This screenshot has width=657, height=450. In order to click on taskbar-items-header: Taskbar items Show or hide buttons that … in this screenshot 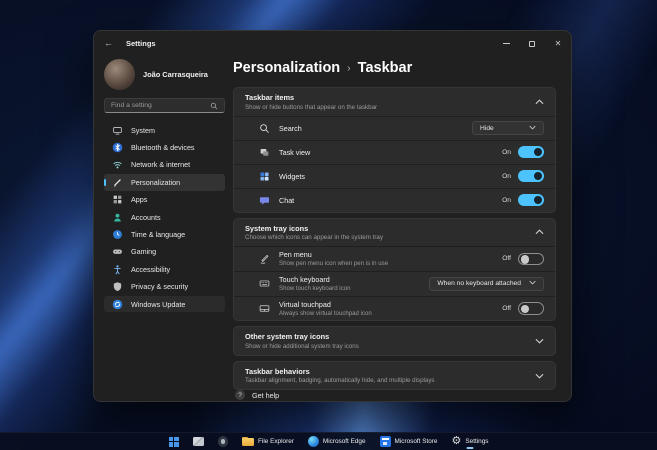, I will do `click(394, 102)`.